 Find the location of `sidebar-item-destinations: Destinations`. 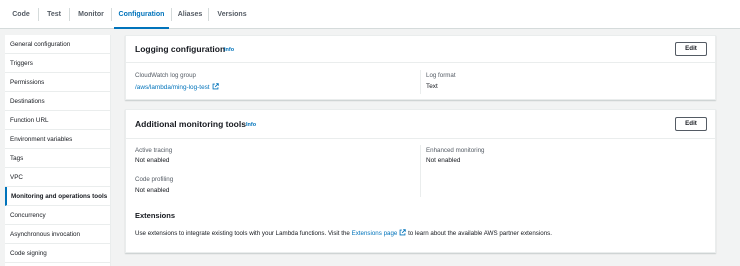

sidebar-item-destinations: Destinations is located at coordinates (58, 101).